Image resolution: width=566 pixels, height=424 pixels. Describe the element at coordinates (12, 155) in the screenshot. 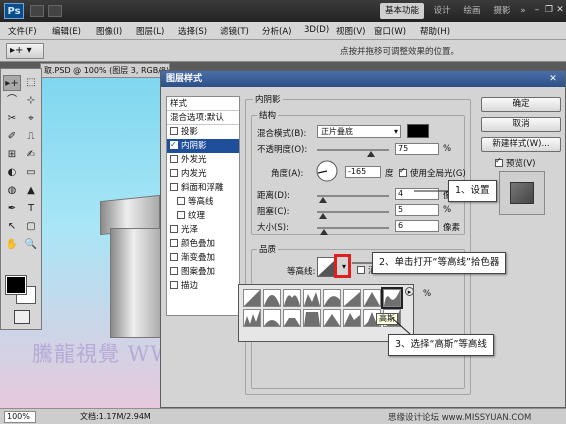

I see `history-brush-tool-icon: ⊞` at that location.